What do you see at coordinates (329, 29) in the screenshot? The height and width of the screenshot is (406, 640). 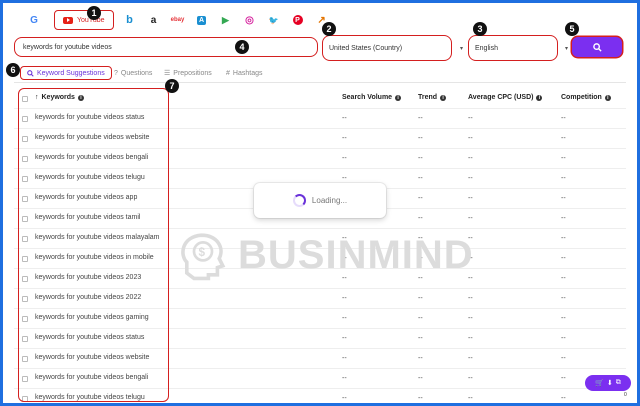 I see `annotation-badge-2: 2` at bounding box center [329, 29].